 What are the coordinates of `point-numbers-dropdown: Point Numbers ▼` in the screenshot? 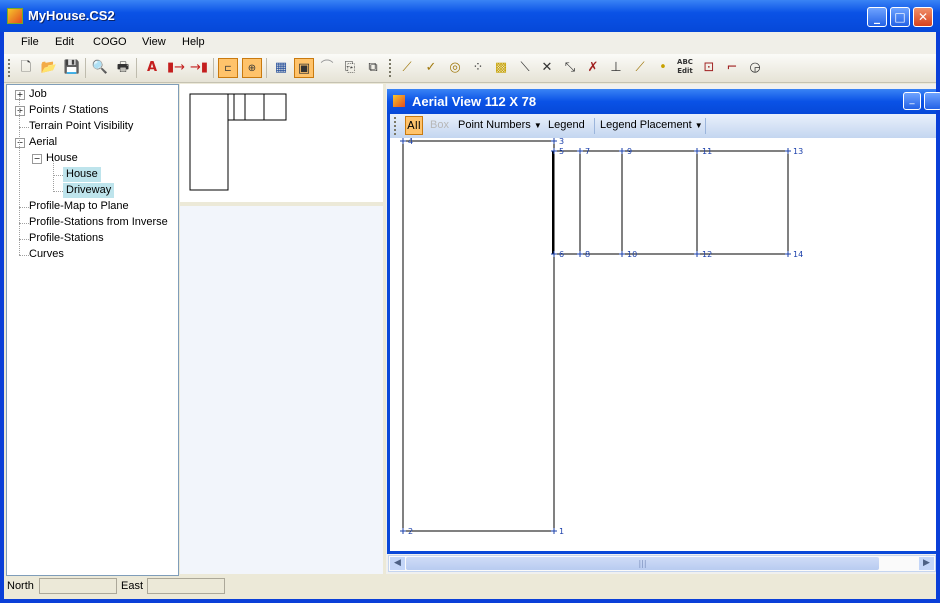 It's located at (500, 125).